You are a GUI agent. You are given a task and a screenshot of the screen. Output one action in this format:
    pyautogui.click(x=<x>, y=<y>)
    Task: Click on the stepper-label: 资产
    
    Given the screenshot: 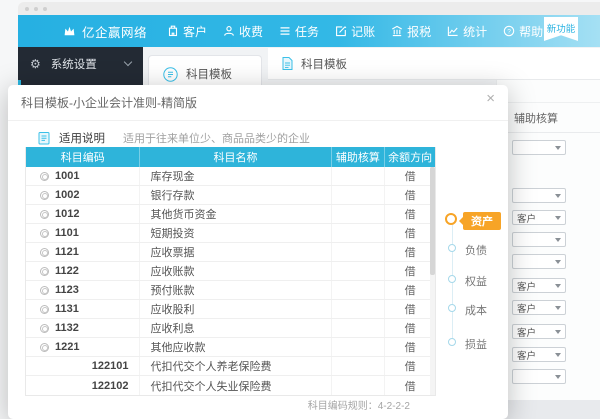 What is the action you would take?
    pyautogui.click(x=480, y=221)
    